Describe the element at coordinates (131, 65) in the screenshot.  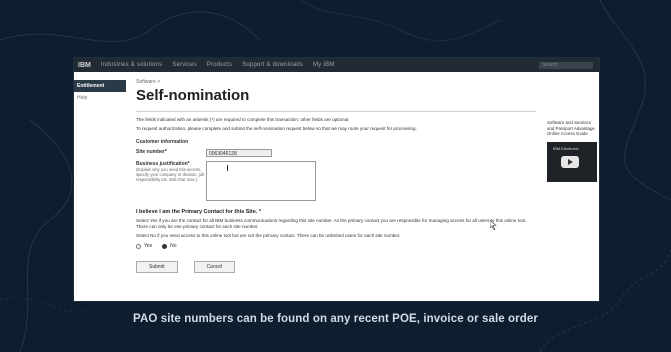
I see `nav-item-industries: Industries & solutions` at that location.